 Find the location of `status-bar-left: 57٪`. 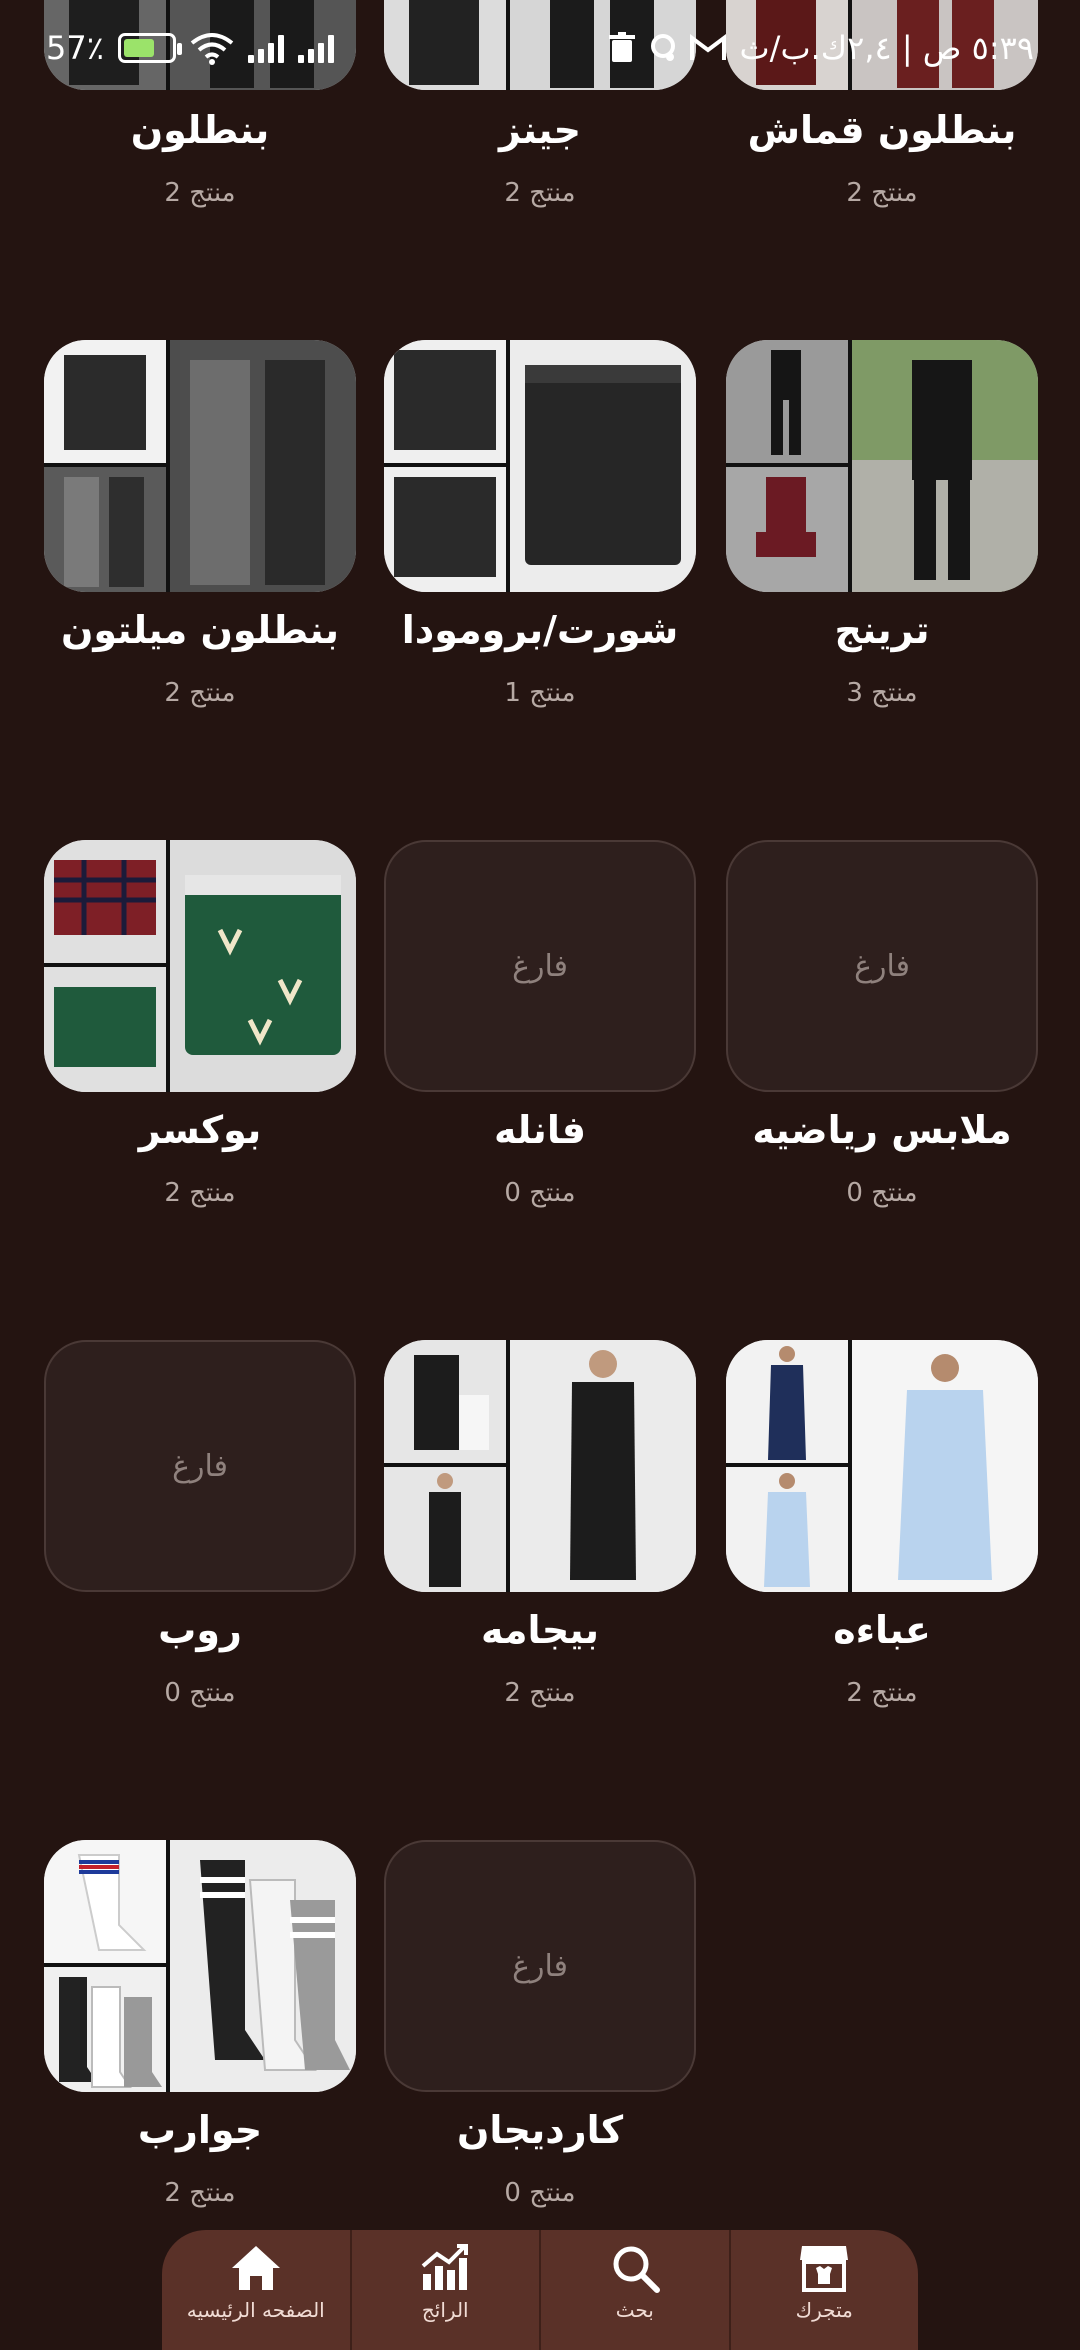

status-bar-left: 57٪ is located at coordinates (190, 48).